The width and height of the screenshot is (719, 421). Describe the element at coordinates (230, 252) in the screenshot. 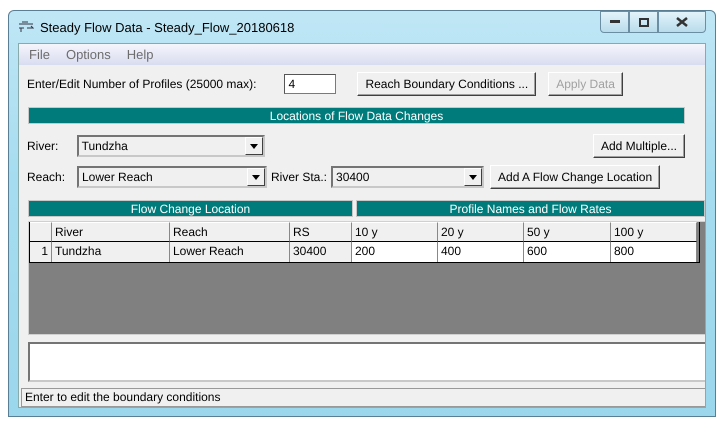

I see `table-cell: Lower Reach` at that location.